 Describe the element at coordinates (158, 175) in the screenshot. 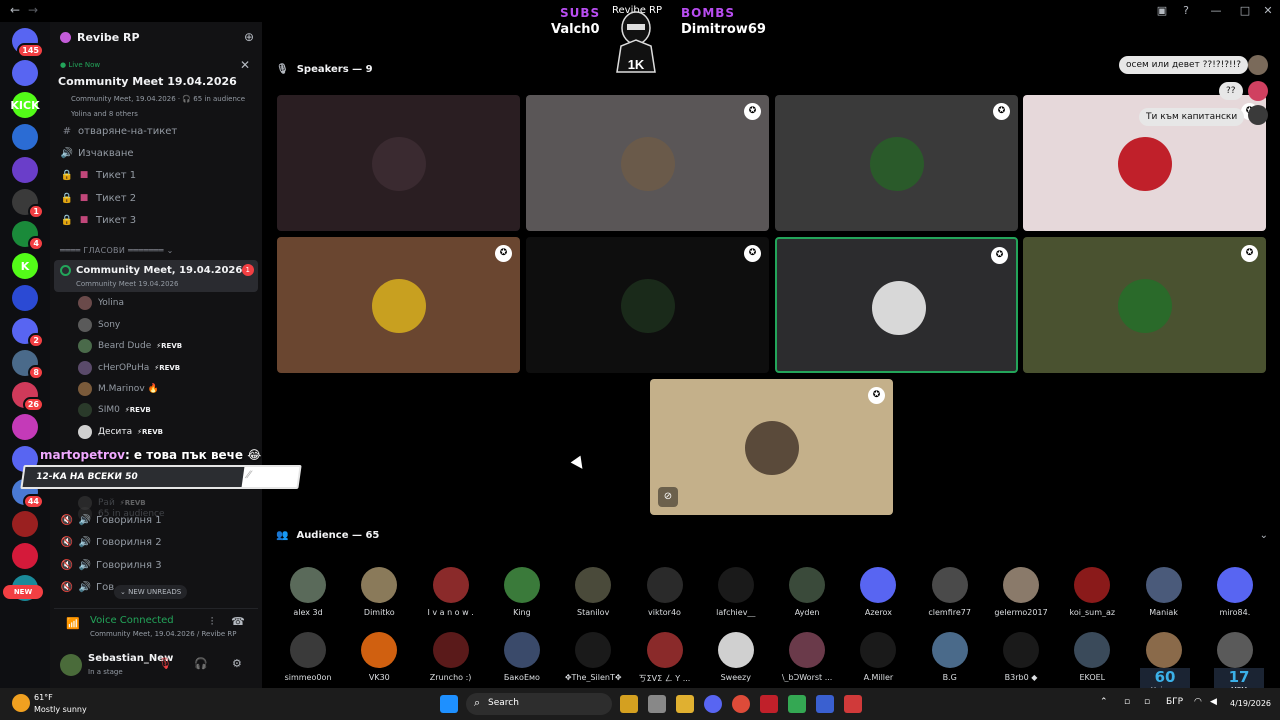

I see `channel-item: 🔒 ■ Тикет 1` at that location.